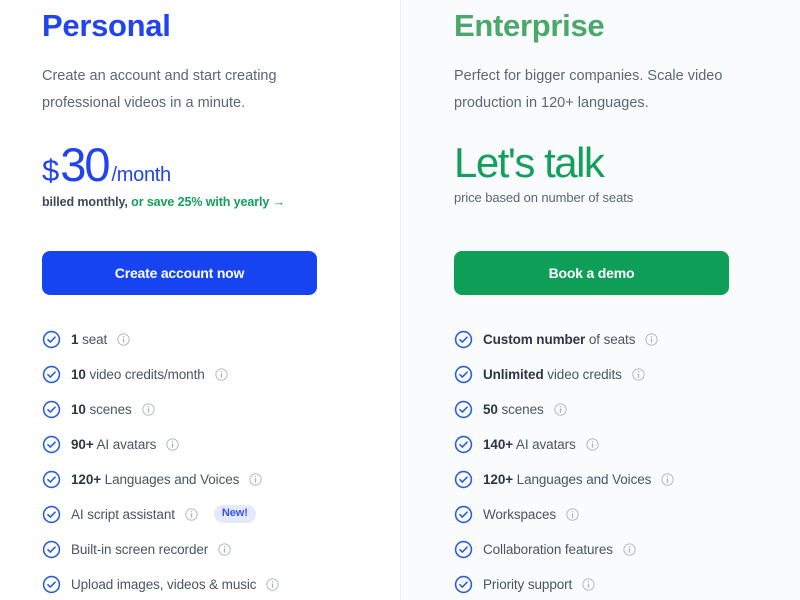 The height and width of the screenshot is (600, 800). I want to click on feature-item: Collaboration features, so click(612, 549).